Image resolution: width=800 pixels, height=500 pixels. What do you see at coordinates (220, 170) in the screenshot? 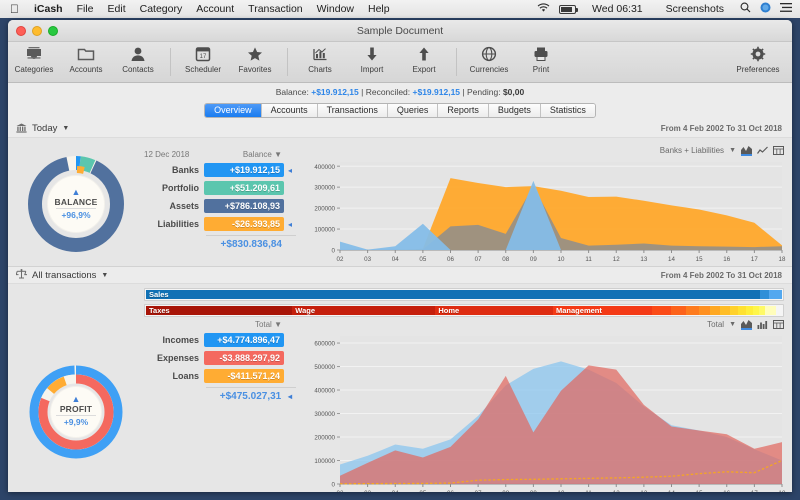
I see `table-row: Banks +$19.912,15 ◂` at bounding box center [220, 170].